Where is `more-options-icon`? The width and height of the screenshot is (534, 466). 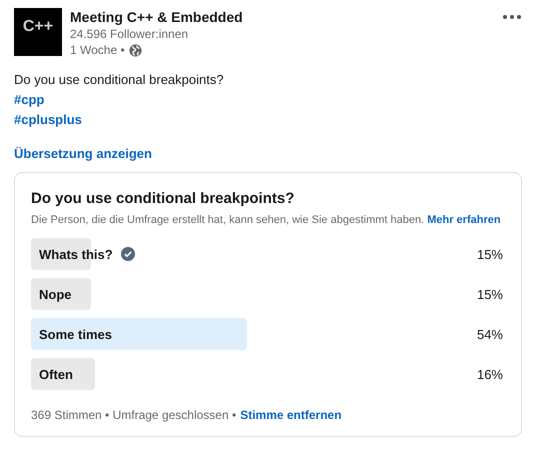
more-options-icon is located at coordinates (512, 17).